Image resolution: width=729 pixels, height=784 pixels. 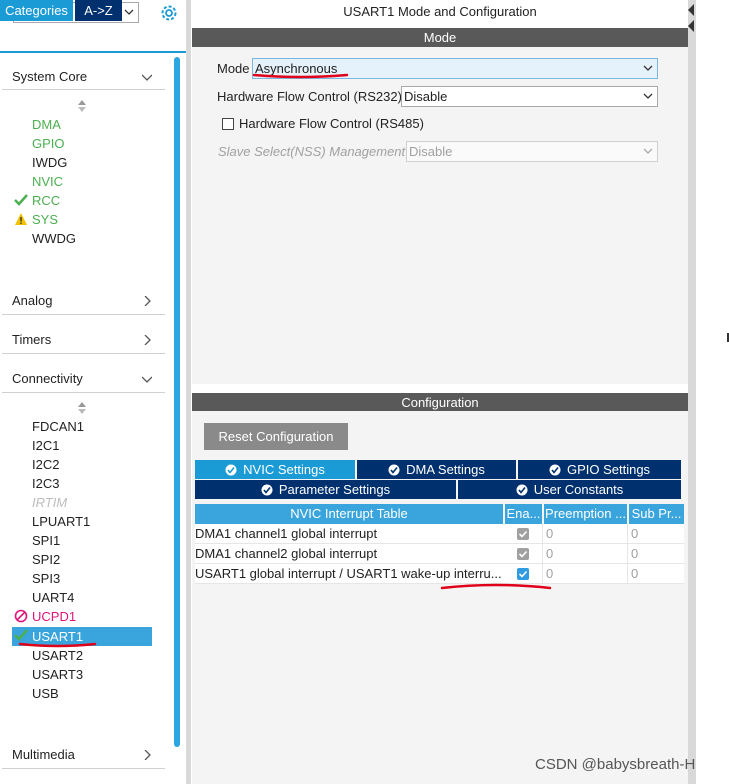 I want to click on sidebar-item-nvic: NVIC, so click(x=47, y=181).